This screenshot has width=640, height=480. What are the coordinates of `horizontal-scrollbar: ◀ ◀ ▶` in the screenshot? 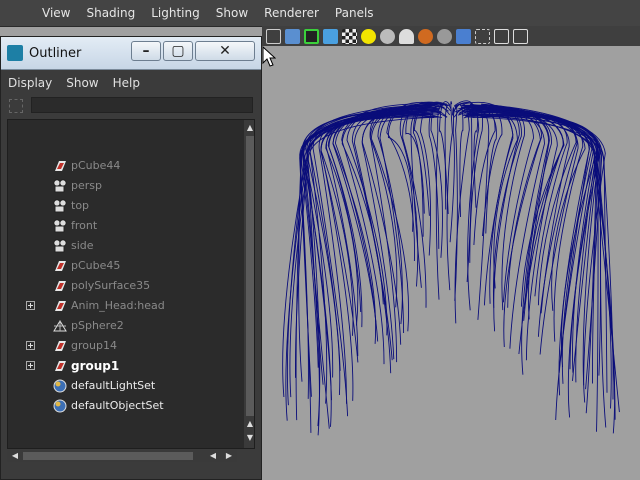 It's located at (122, 456).